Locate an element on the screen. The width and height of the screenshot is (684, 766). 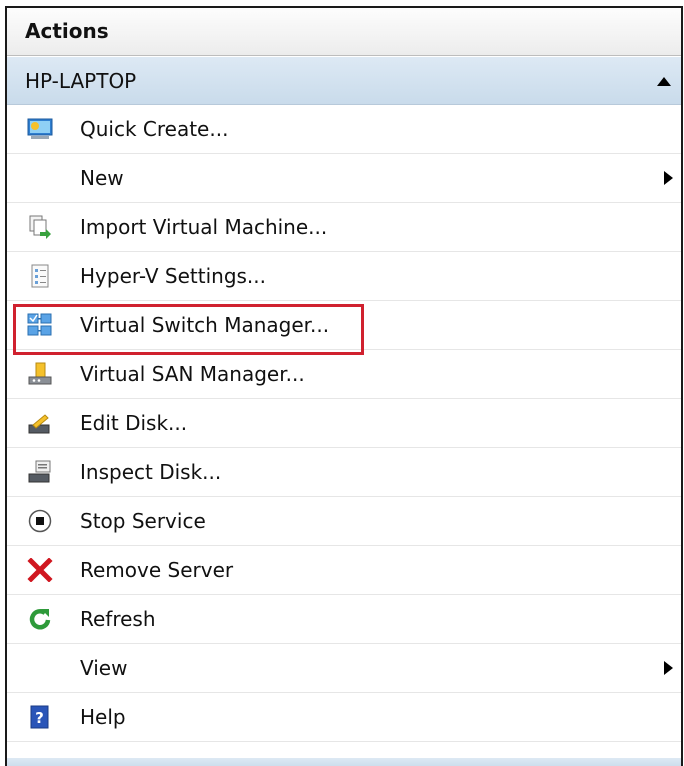
settings-icon is located at coordinates (40, 276).